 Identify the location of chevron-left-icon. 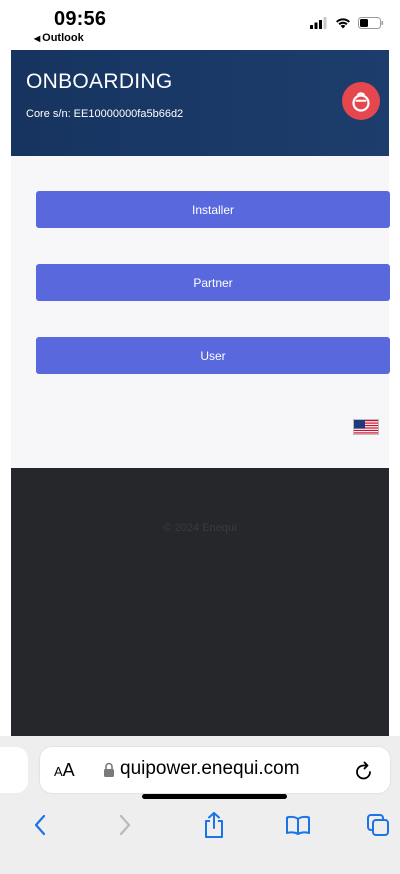
(40, 825).